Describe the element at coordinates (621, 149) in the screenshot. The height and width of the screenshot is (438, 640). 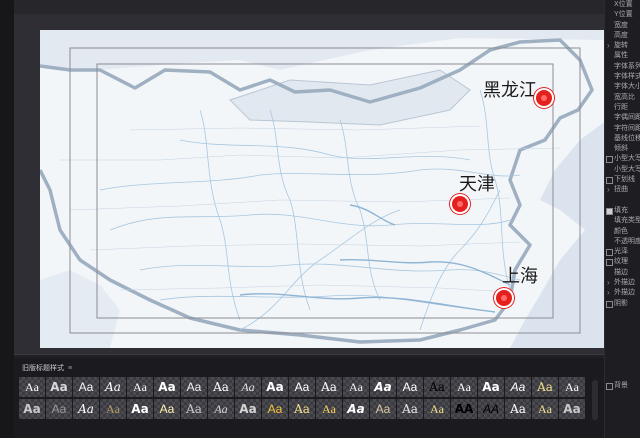
I see `property-row: 倾斜` at that location.